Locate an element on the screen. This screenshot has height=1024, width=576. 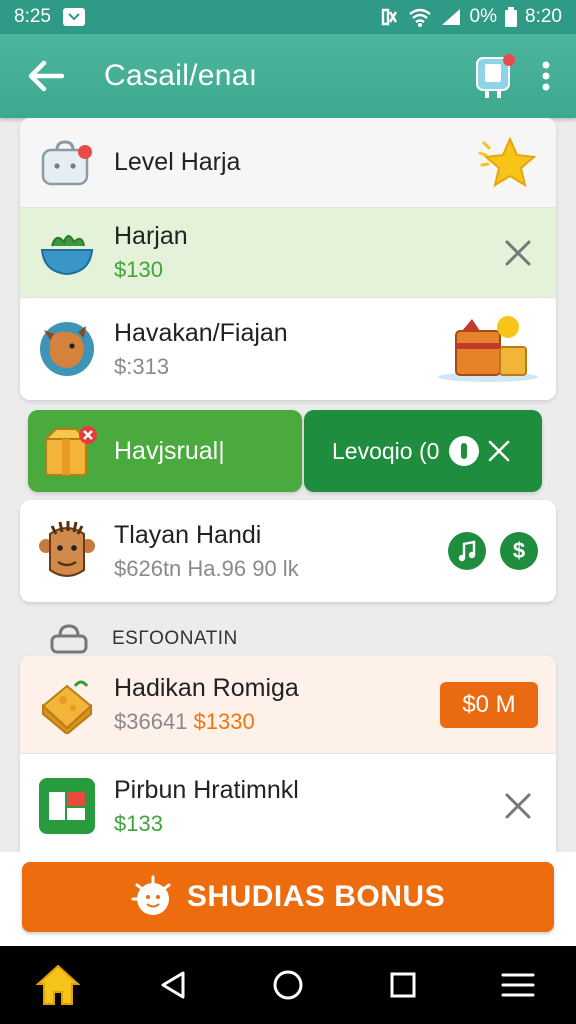
cheese-icon is located at coordinates (67, 705).